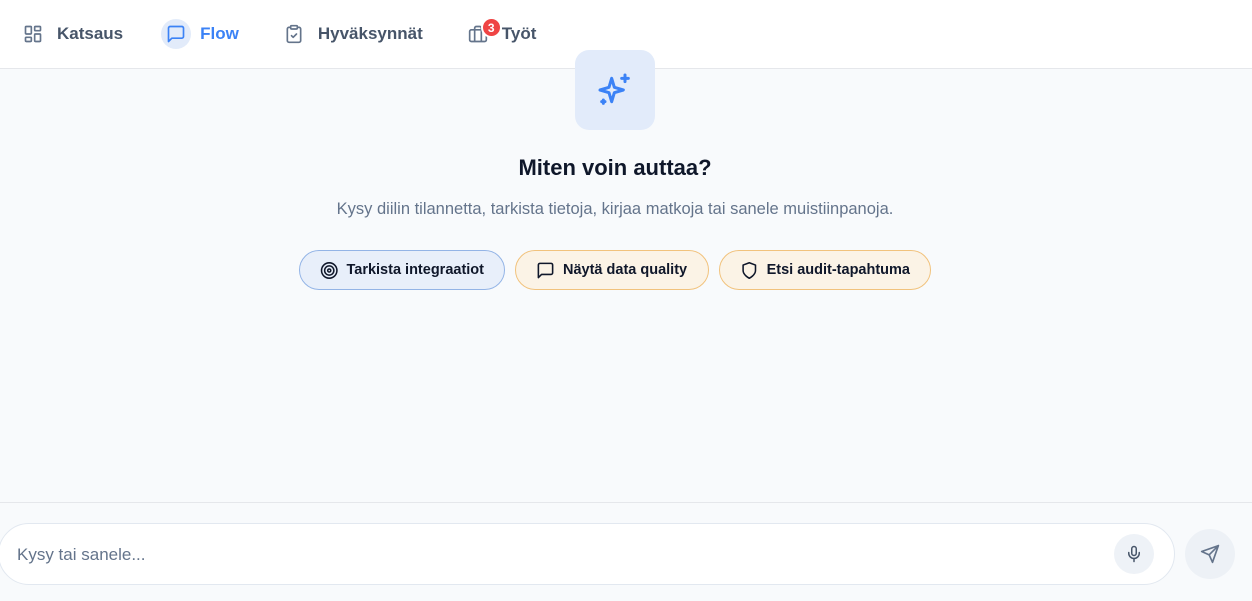 This screenshot has height=601, width=1252. I want to click on send-button, so click(1210, 554).